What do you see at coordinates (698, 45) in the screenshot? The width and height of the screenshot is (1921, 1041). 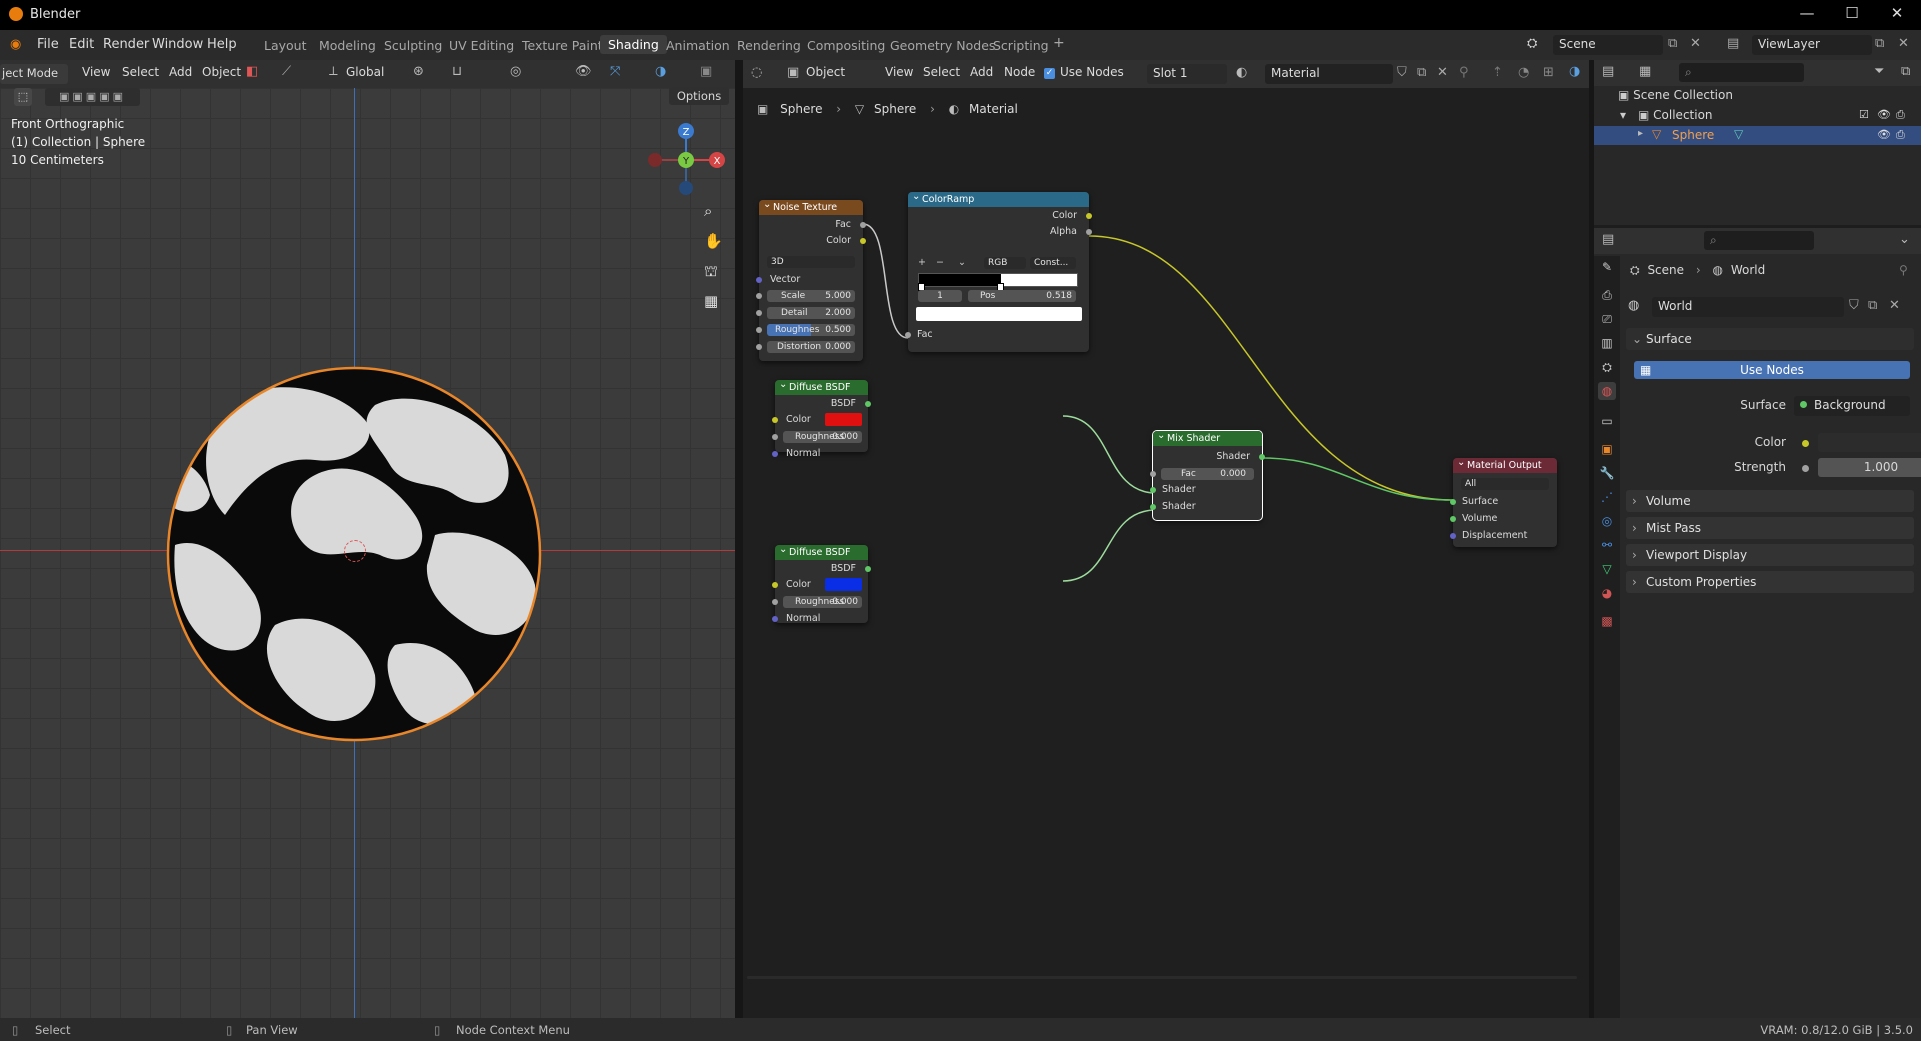 I see `tab-animation: Animation` at bounding box center [698, 45].